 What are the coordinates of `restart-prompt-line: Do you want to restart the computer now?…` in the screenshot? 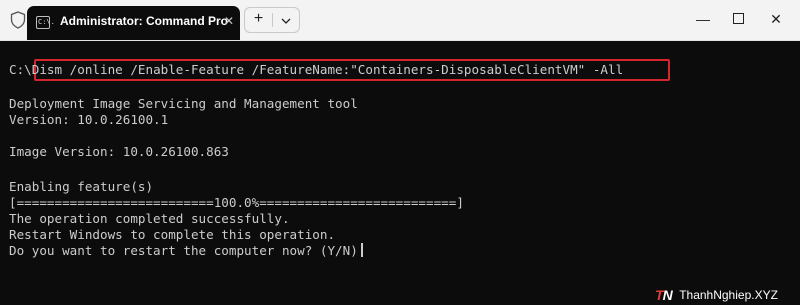 It's located at (186, 251).